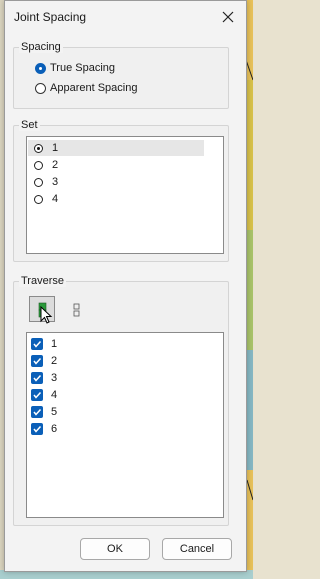  I want to click on traverse-item-4: 4, so click(44, 394).